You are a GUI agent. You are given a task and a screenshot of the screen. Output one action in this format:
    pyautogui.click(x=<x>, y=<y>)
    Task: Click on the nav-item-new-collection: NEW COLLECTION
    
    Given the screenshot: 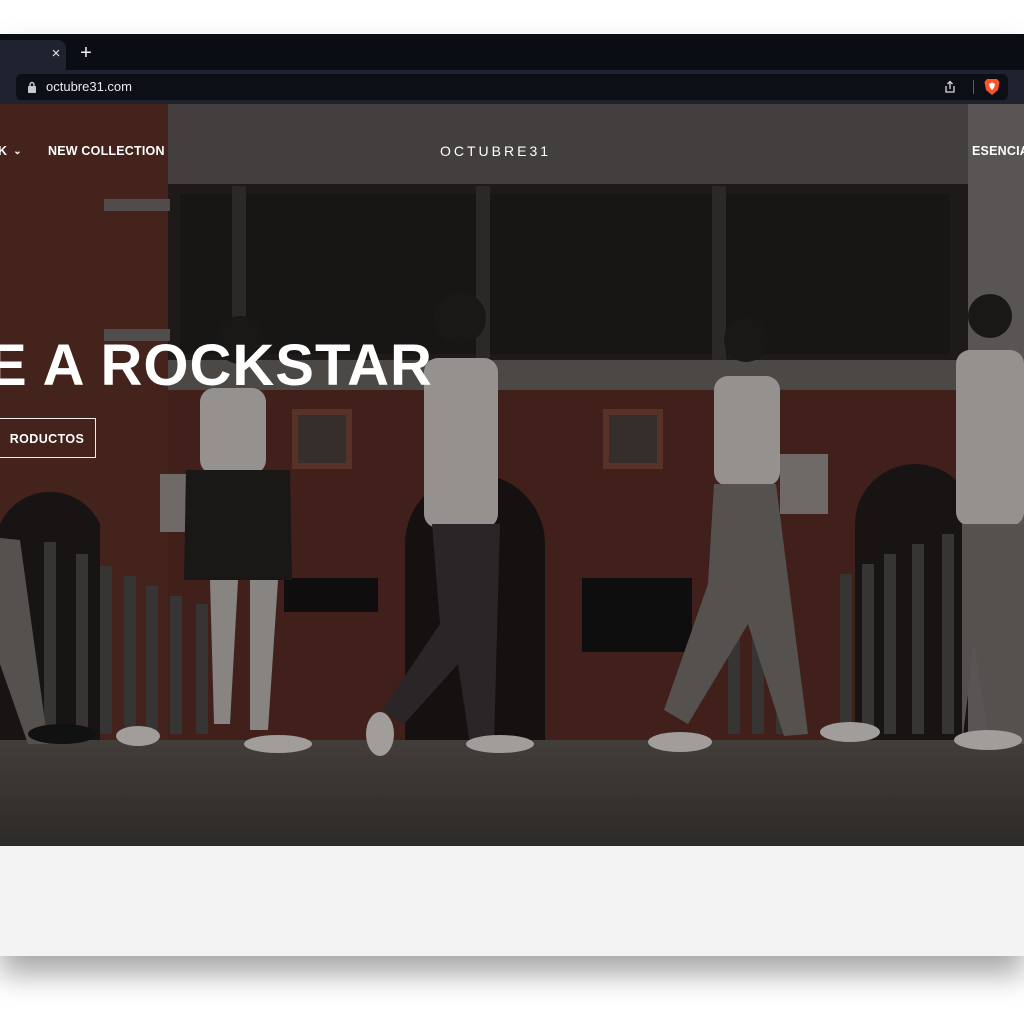 What is the action you would take?
    pyautogui.click(x=106, y=151)
    